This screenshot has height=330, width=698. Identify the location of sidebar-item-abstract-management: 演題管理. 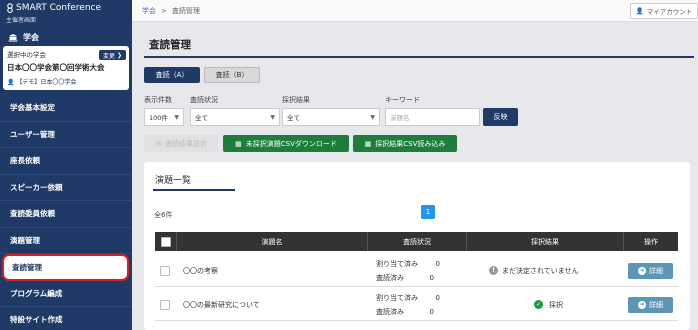
(66, 241).